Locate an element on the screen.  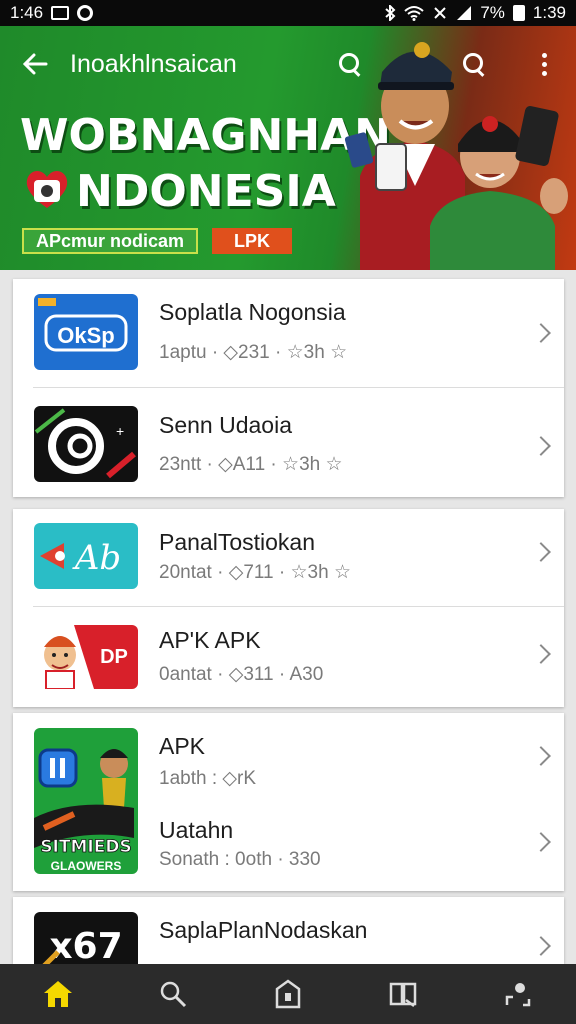
back-arrow-icon is located at coordinates (35, 64).